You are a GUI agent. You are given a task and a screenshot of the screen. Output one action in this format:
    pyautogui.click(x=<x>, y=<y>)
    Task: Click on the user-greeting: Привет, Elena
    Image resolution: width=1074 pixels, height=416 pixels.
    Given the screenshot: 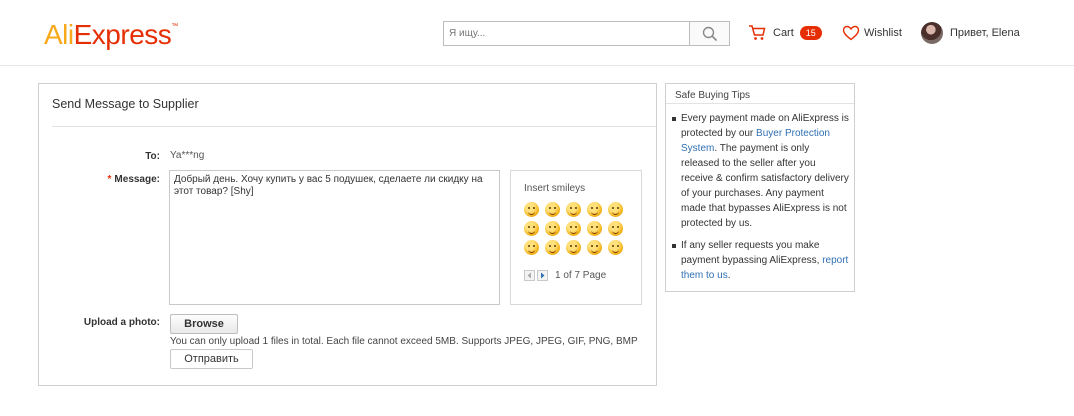 What is the action you would take?
    pyautogui.click(x=985, y=33)
    